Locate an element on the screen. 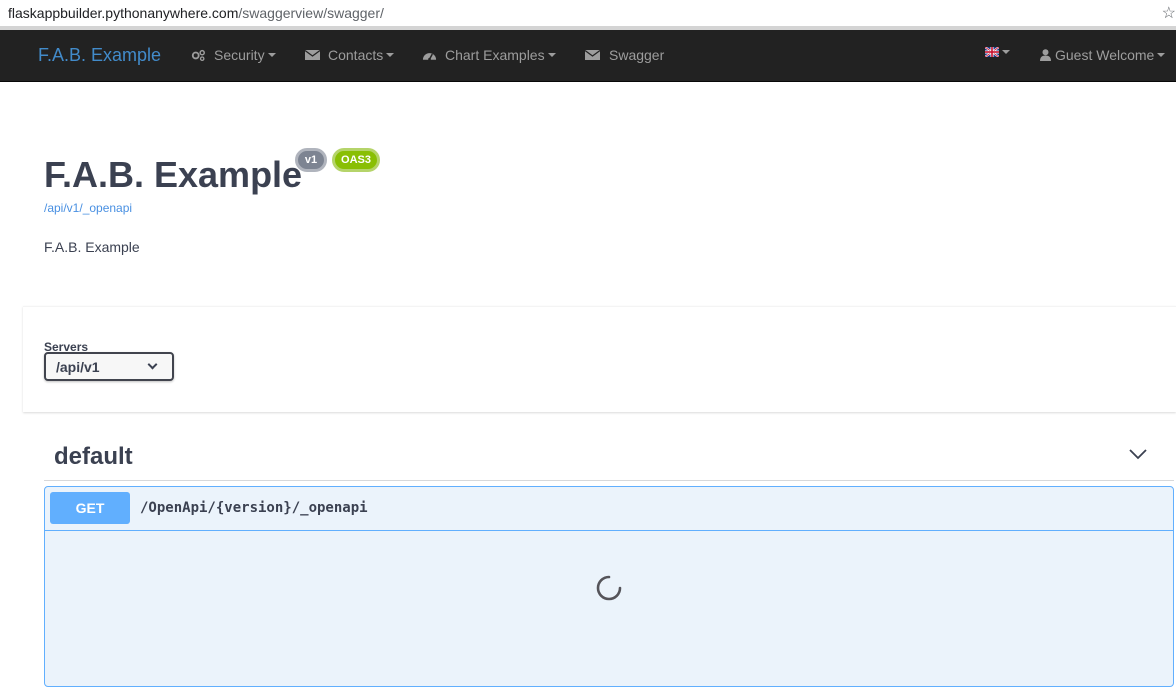  api-title: F.A.B. Example is located at coordinates (173, 174).